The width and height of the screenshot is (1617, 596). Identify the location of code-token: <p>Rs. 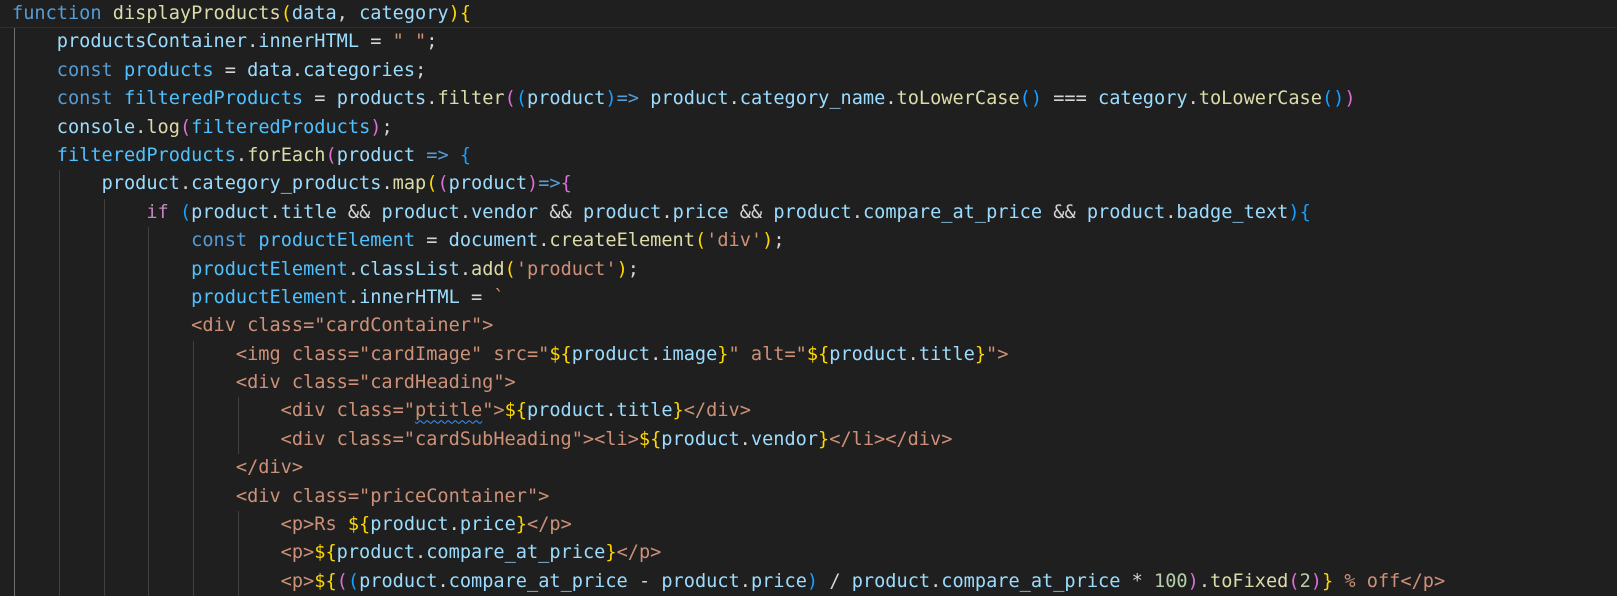
(314, 525).